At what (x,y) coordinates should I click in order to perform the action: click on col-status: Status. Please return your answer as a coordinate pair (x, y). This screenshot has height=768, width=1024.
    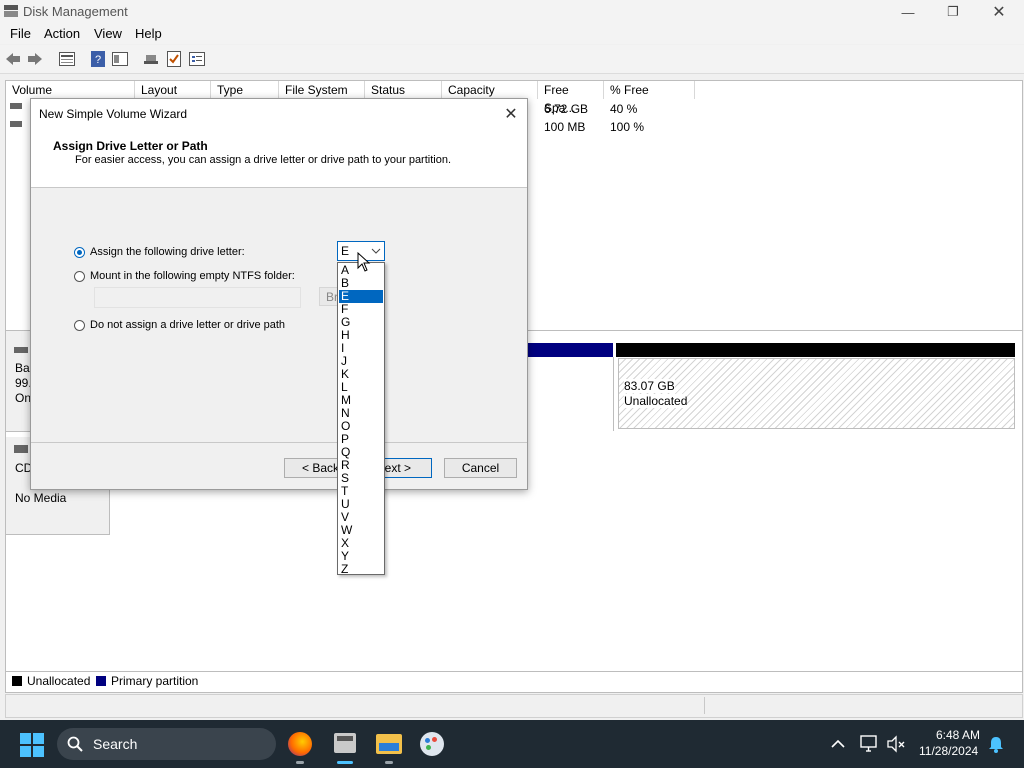
    Looking at the image, I should click on (403, 90).